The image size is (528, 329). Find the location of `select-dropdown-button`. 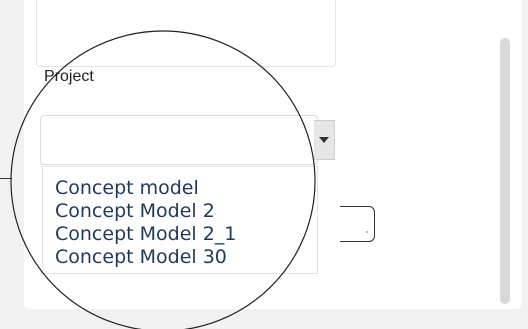

select-dropdown-button is located at coordinates (324, 140).